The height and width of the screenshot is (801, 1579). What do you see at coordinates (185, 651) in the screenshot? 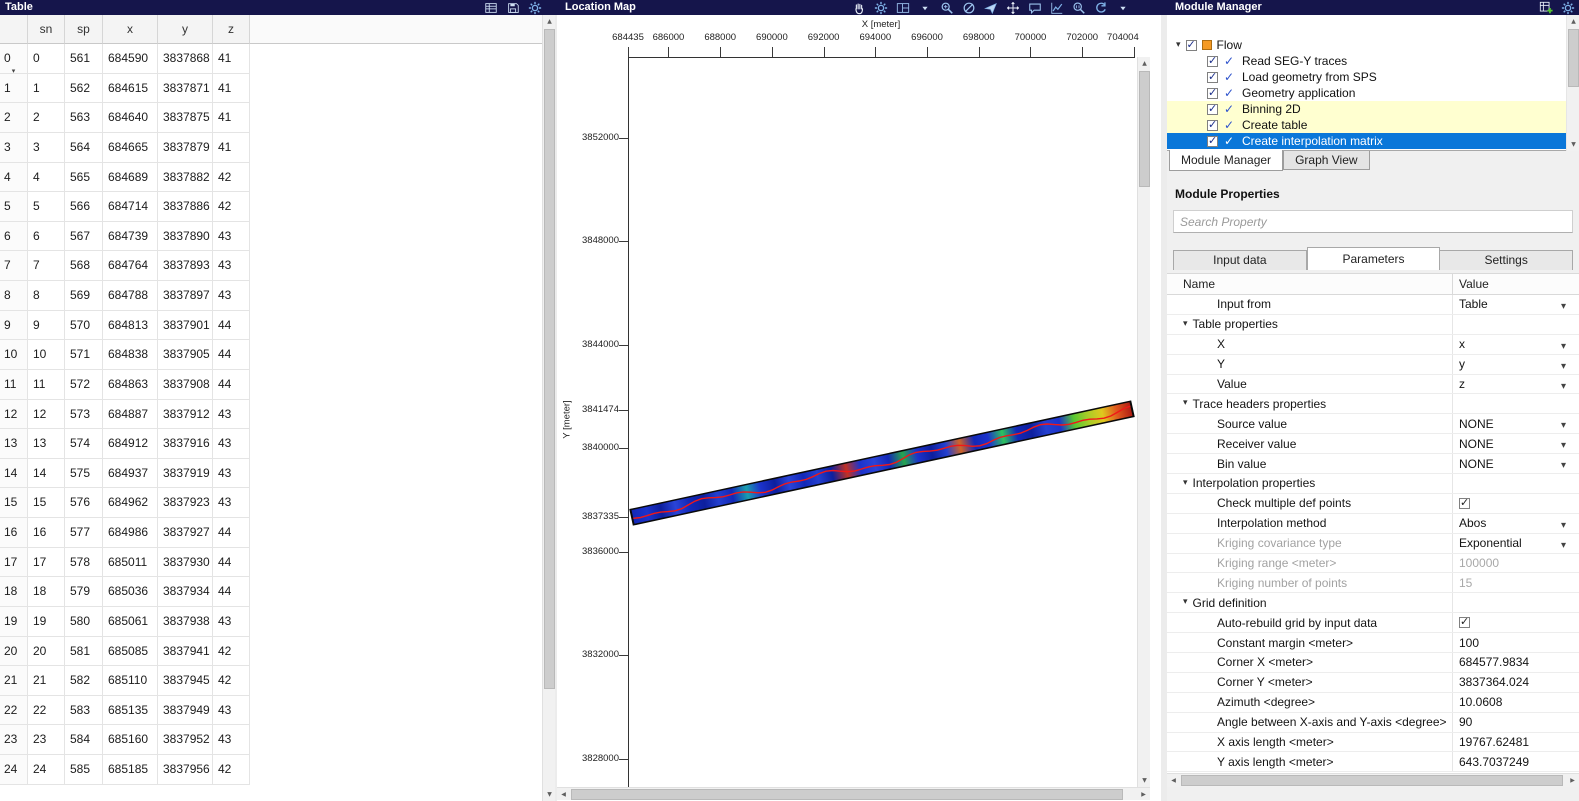
I see `table-cell: 3837941` at bounding box center [185, 651].